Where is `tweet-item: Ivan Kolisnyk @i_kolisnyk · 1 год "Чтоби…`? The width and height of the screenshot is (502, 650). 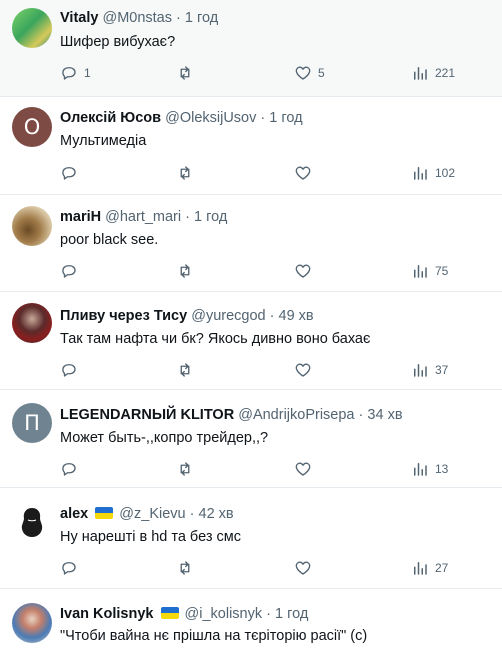
tweet-item: Ivan Kolisnyk @i_kolisnyk · 1 год "Чтоби… is located at coordinates (251, 619).